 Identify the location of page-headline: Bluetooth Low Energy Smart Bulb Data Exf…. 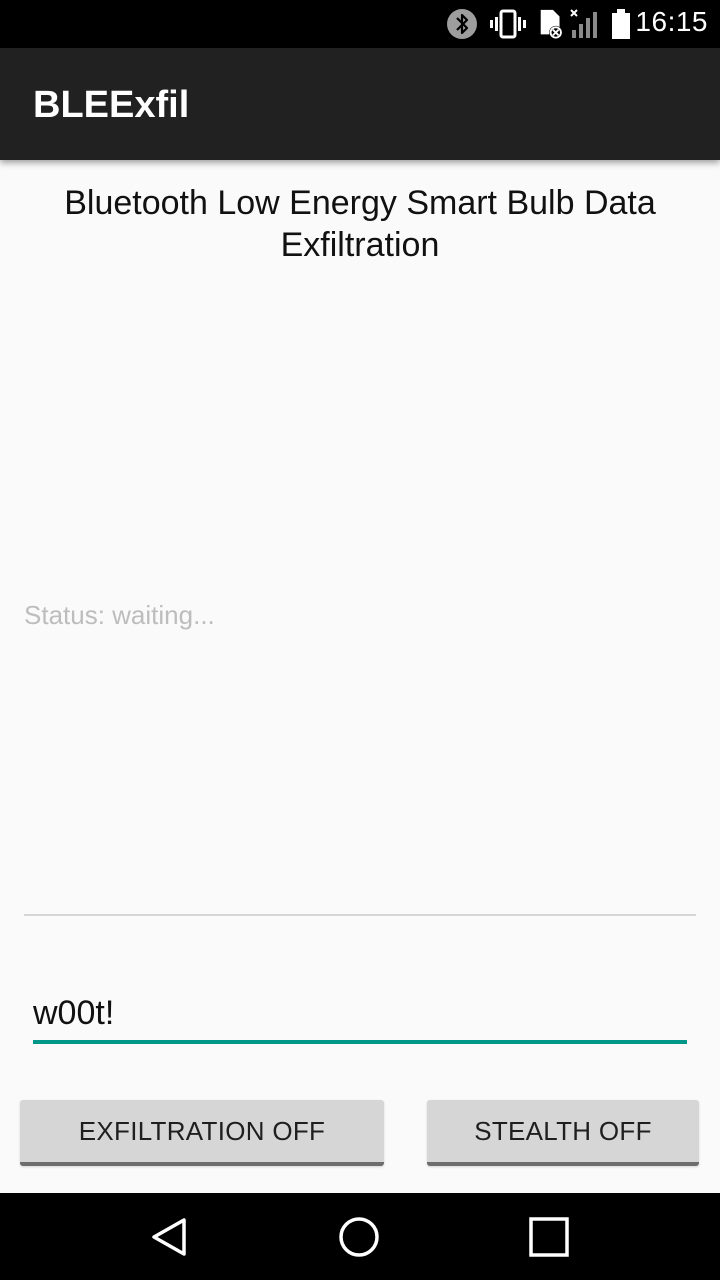
(360, 224).